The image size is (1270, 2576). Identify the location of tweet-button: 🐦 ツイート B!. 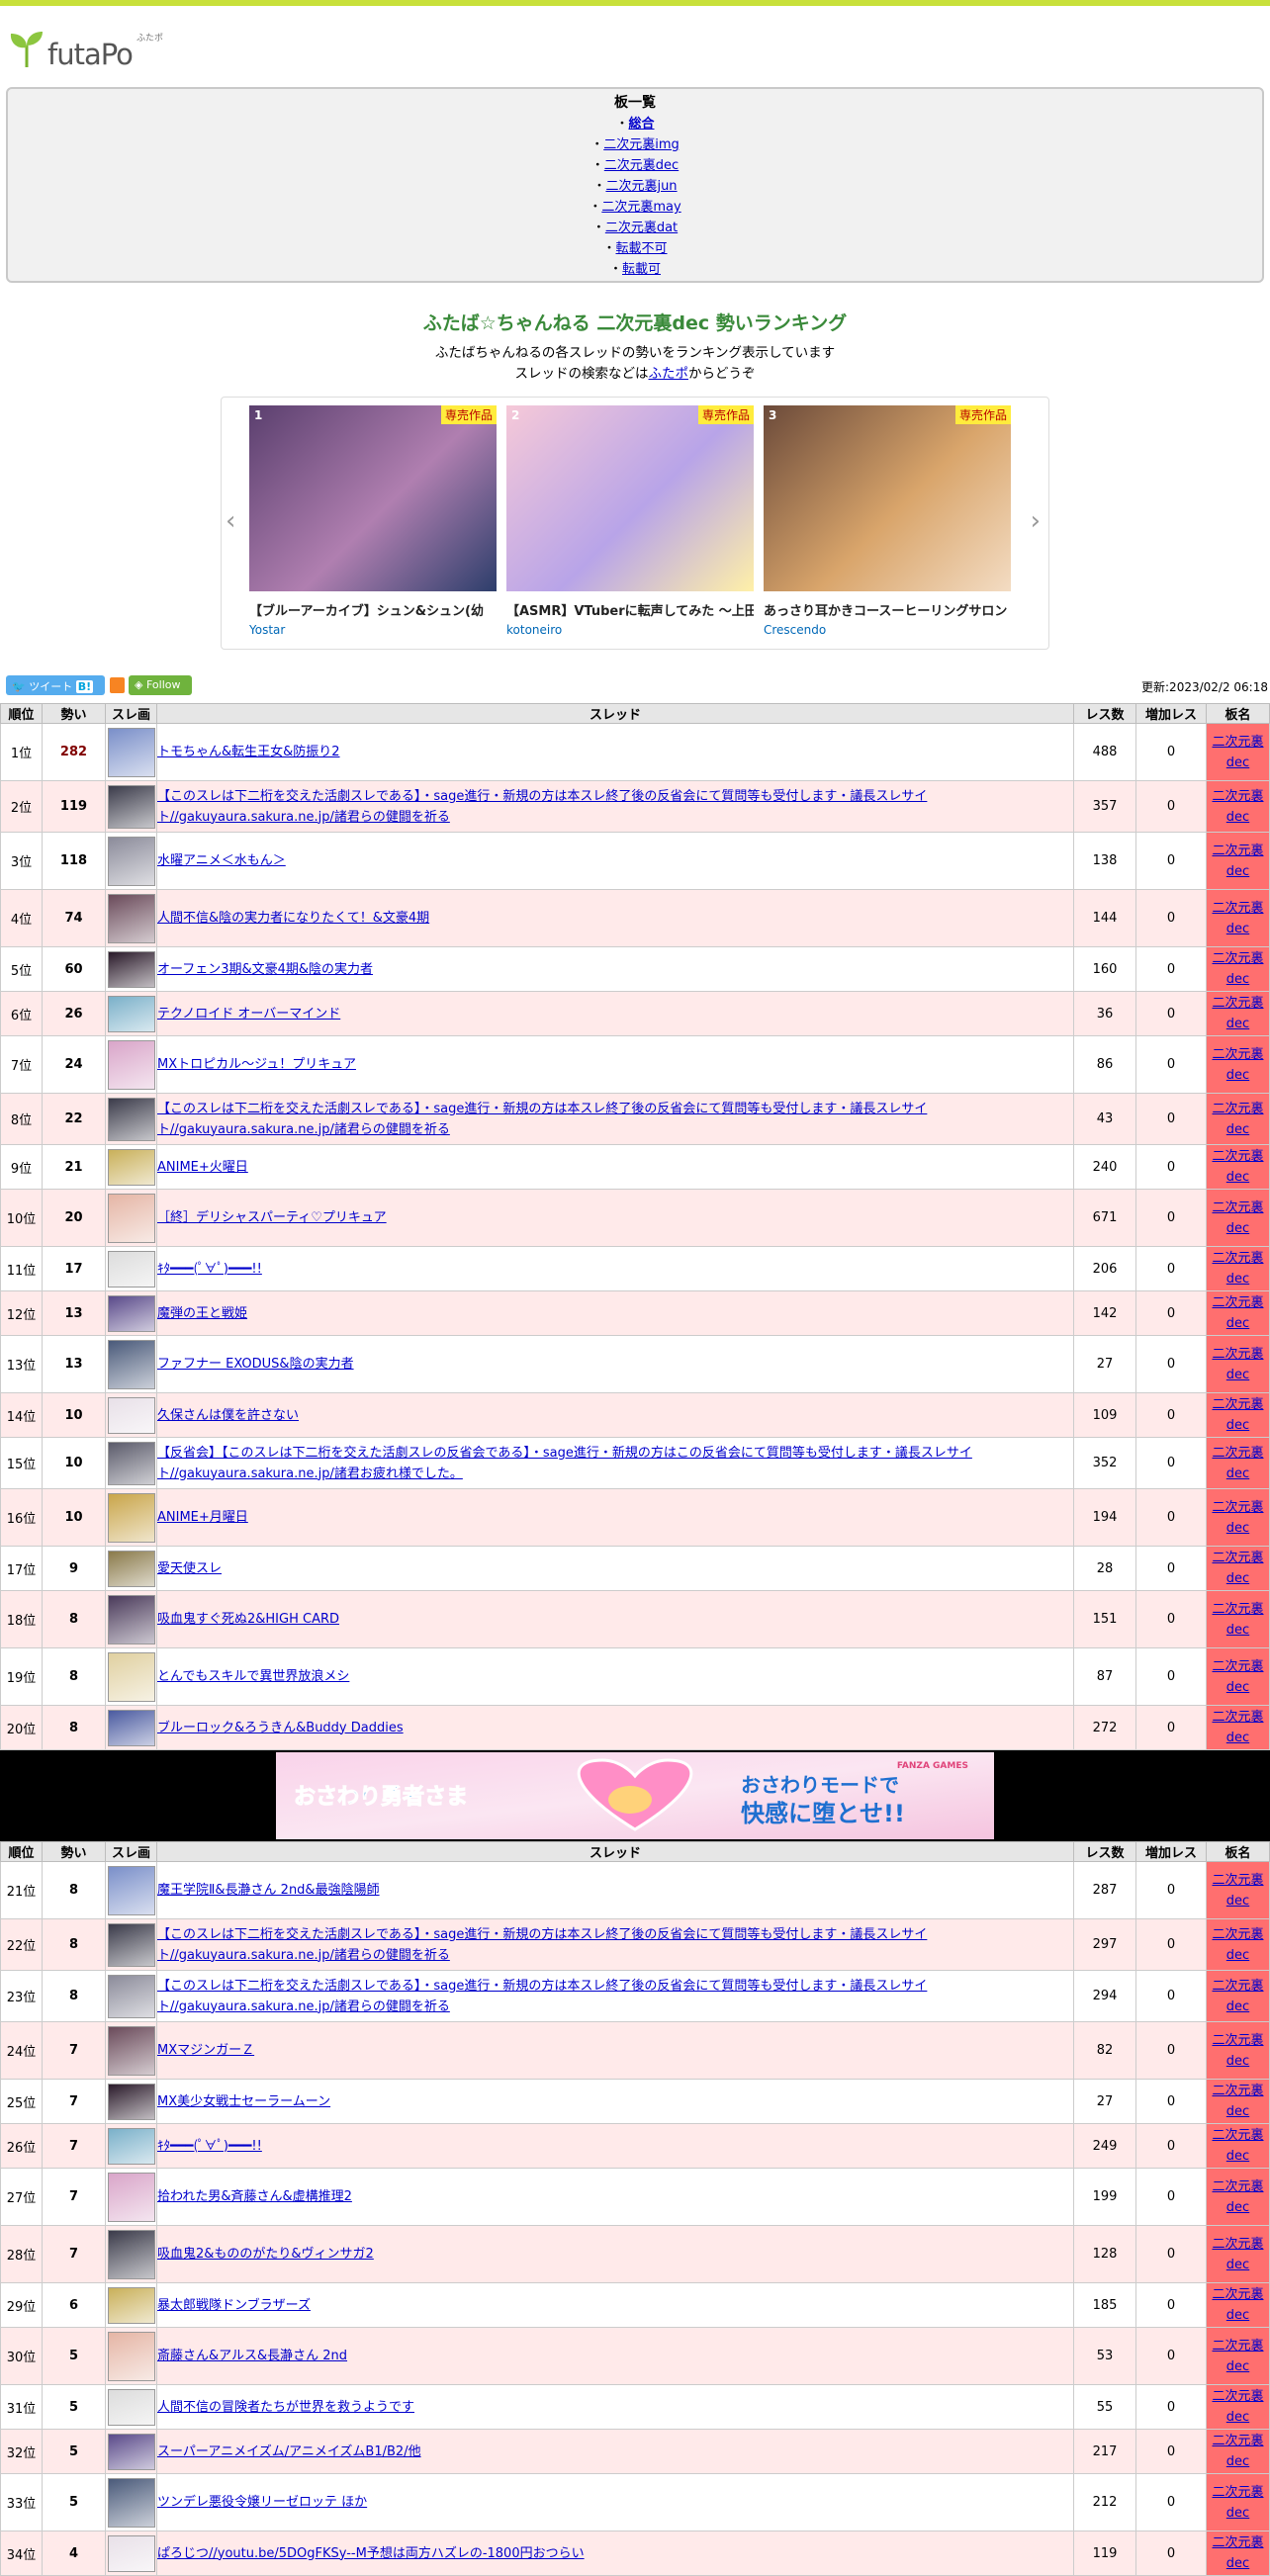
(56, 685).